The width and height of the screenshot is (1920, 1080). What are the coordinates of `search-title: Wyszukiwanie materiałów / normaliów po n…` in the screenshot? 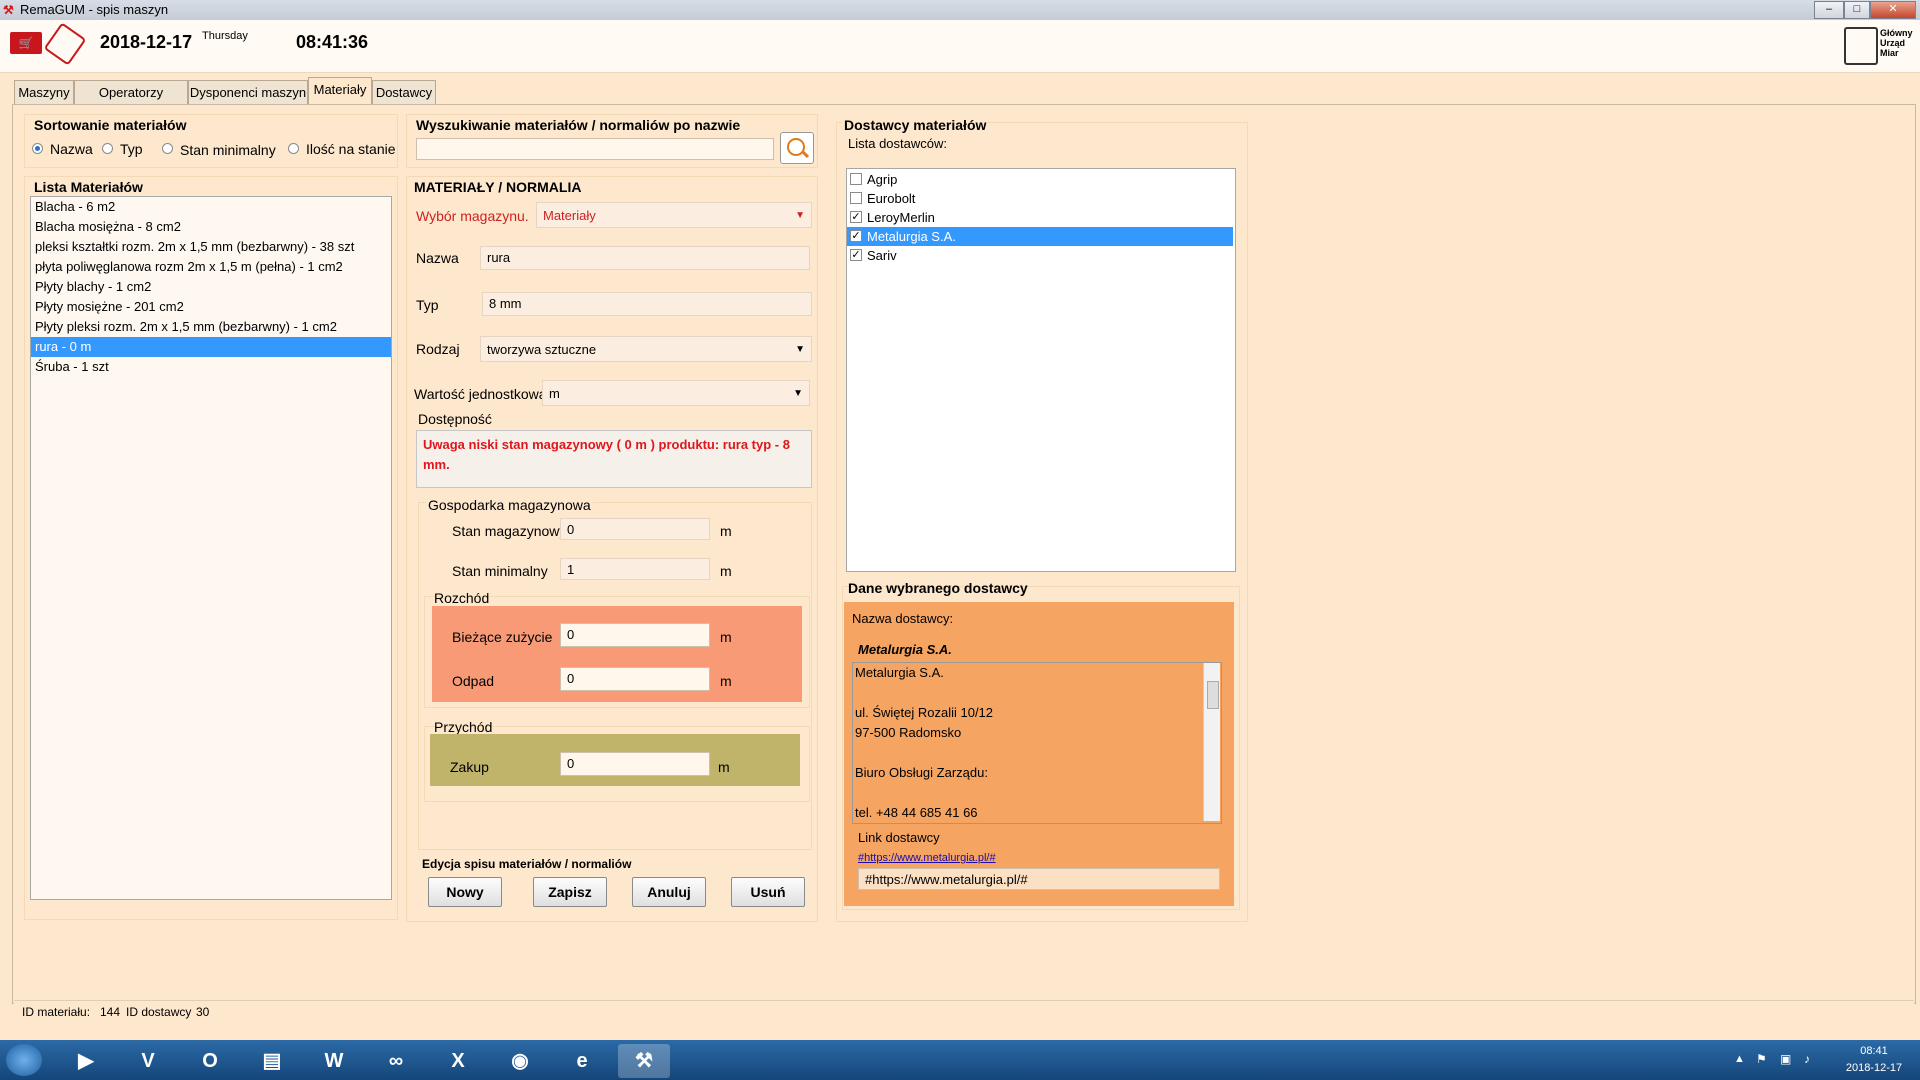 It's located at (578, 125).